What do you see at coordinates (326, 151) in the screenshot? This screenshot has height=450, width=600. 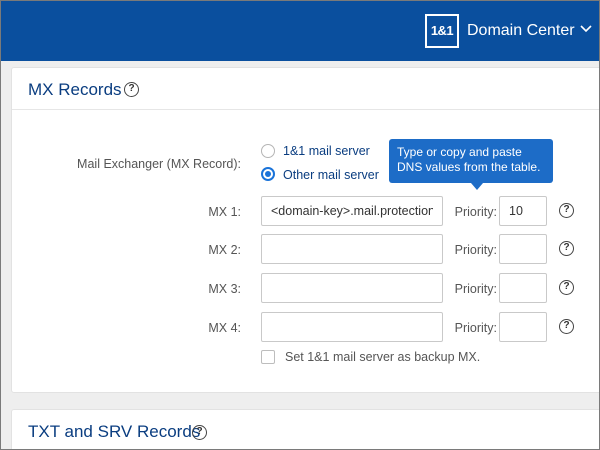 I see `radio-1and1-label: 1&1 mail server` at bounding box center [326, 151].